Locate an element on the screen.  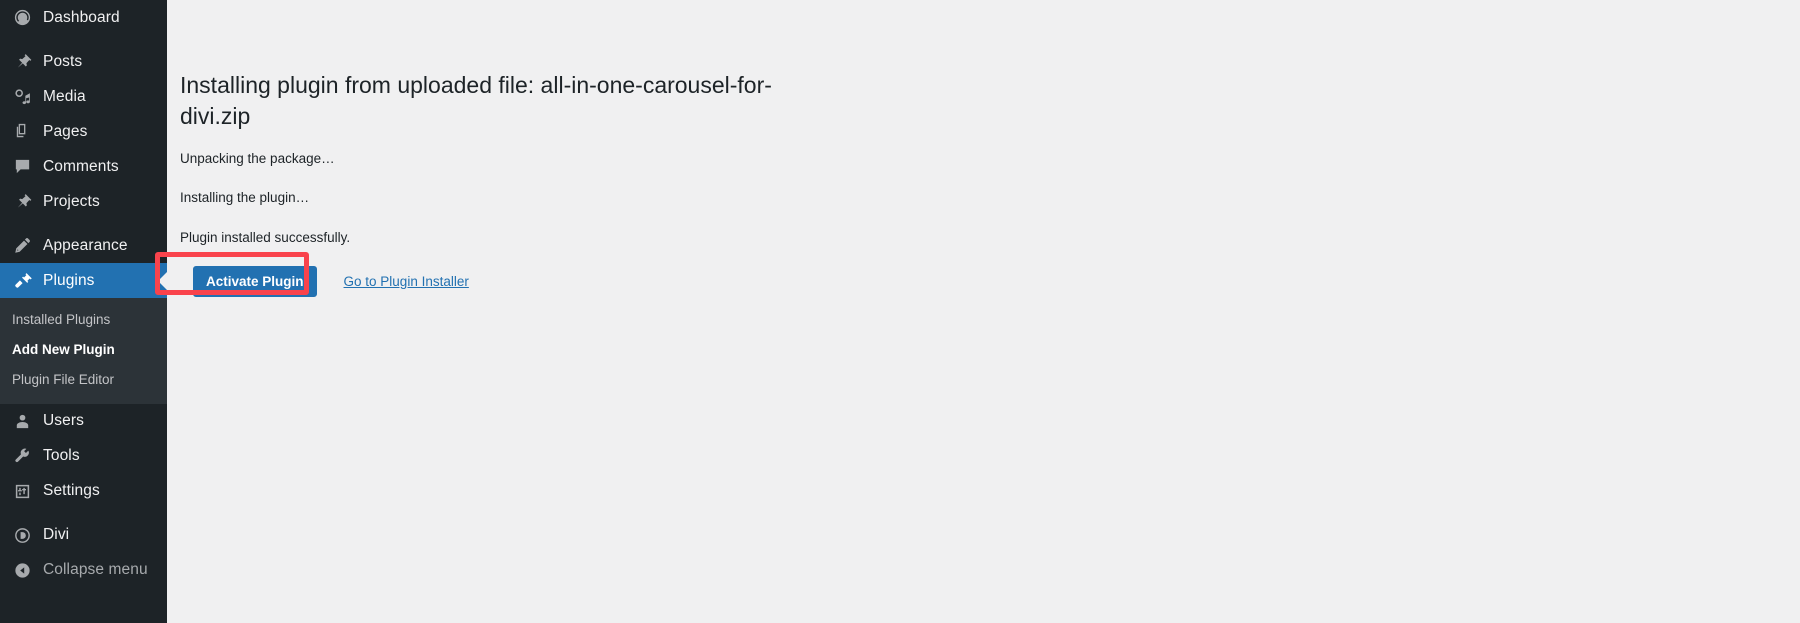
sidebar-item-label: Comments is located at coordinates (81, 166).